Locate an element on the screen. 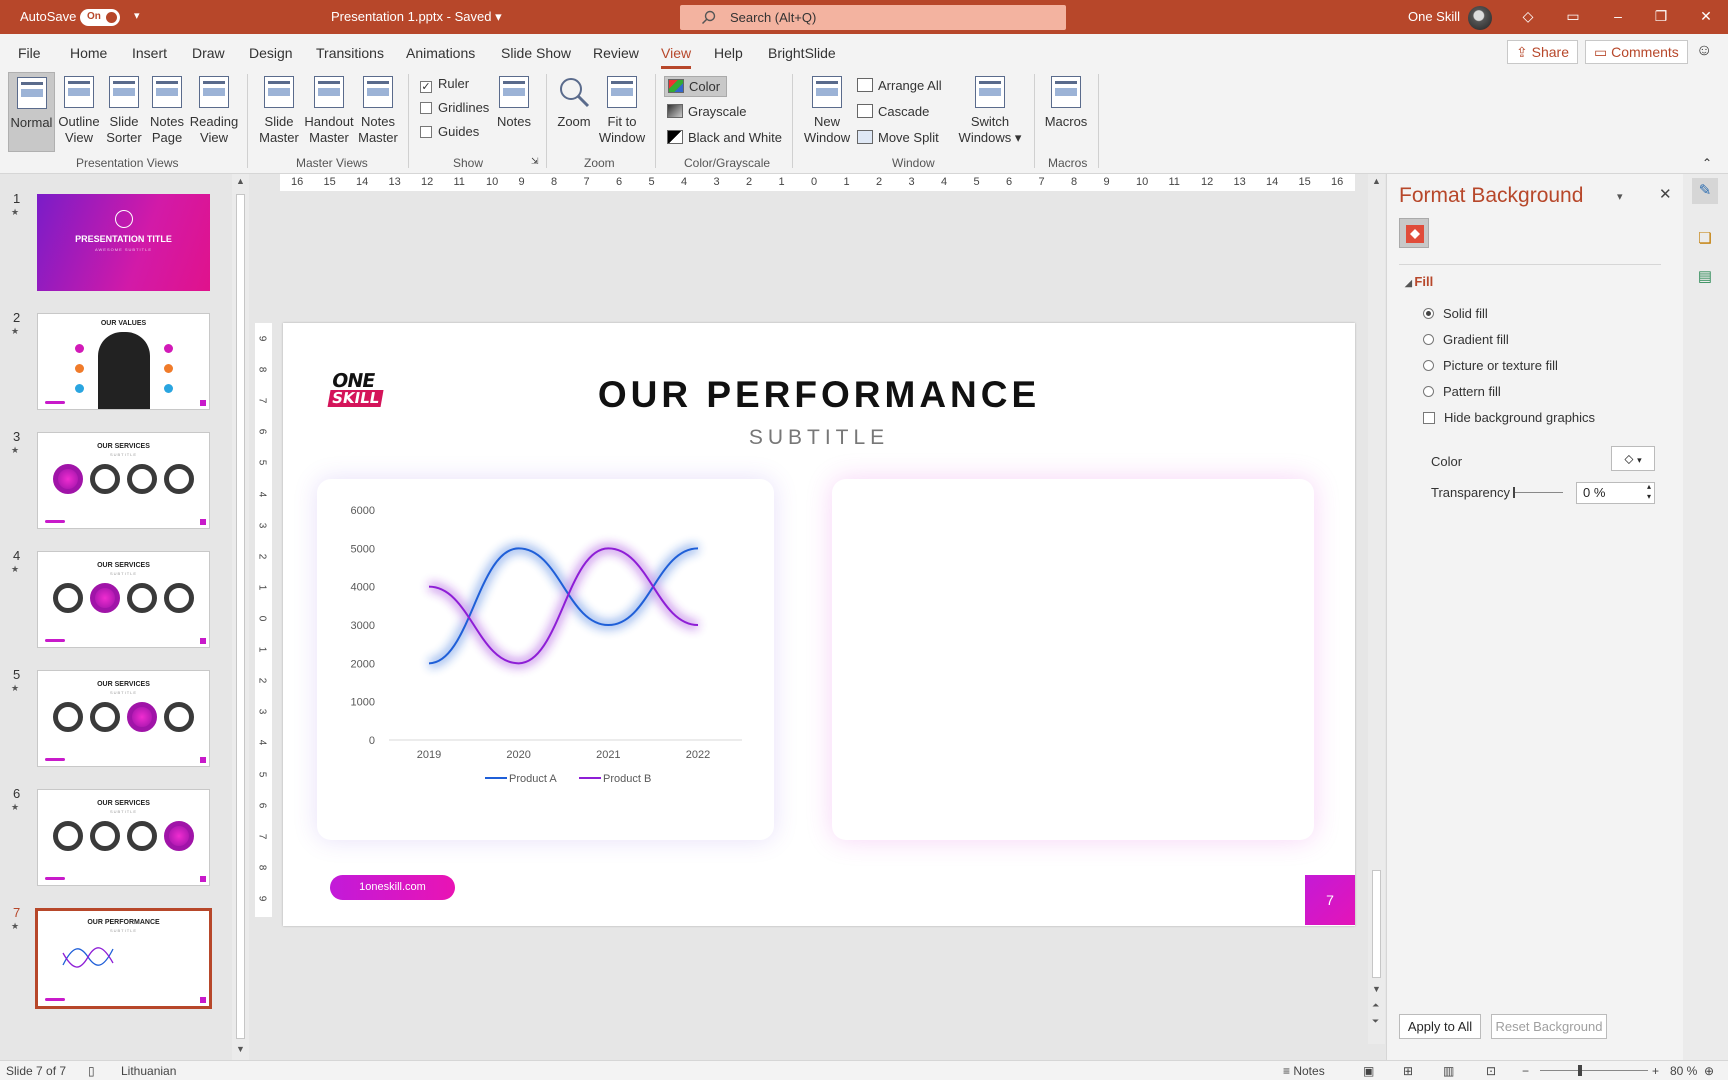 Image resolution: width=1728 pixels, height=1080 pixels. share-button: ⇪ Share is located at coordinates (1542, 52).